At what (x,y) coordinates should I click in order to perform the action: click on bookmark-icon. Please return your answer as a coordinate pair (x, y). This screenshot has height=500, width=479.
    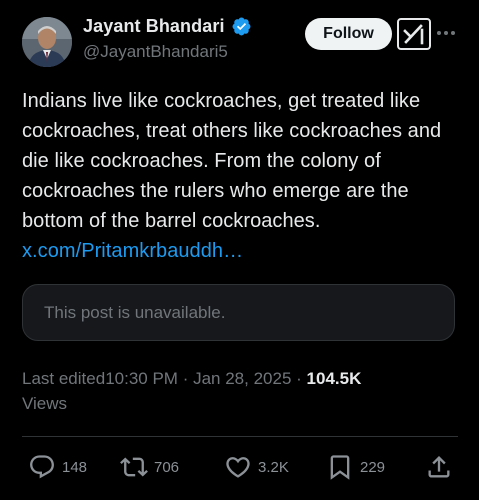
    Looking at the image, I should click on (340, 467).